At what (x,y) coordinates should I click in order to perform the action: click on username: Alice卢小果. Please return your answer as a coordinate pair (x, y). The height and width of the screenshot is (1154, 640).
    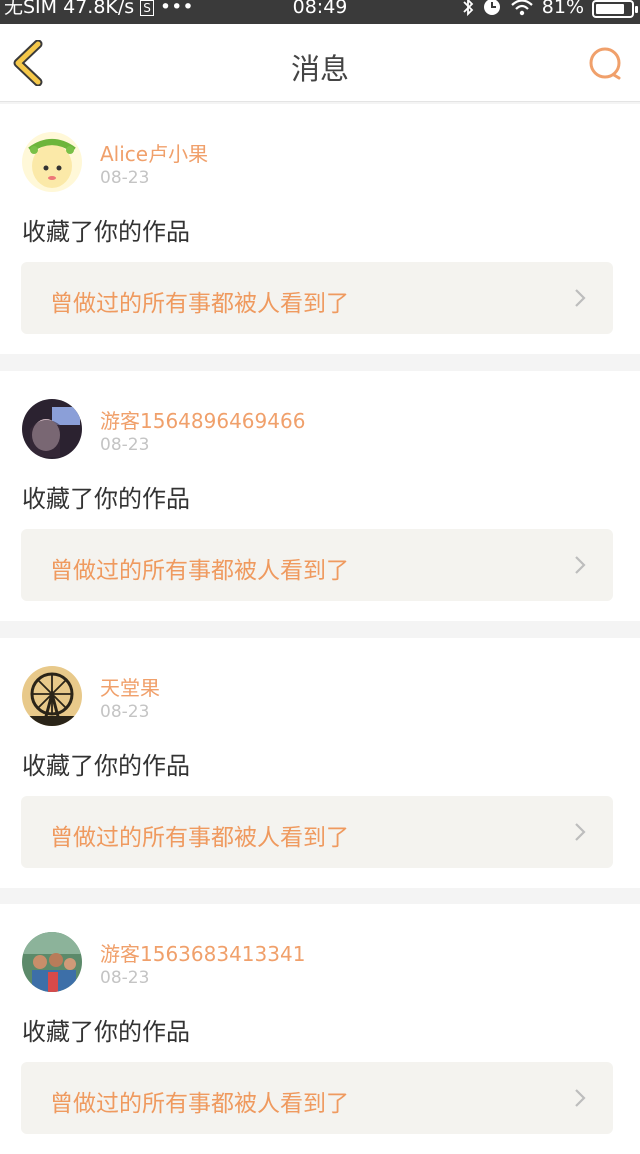
    Looking at the image, I should click on (154, 152).